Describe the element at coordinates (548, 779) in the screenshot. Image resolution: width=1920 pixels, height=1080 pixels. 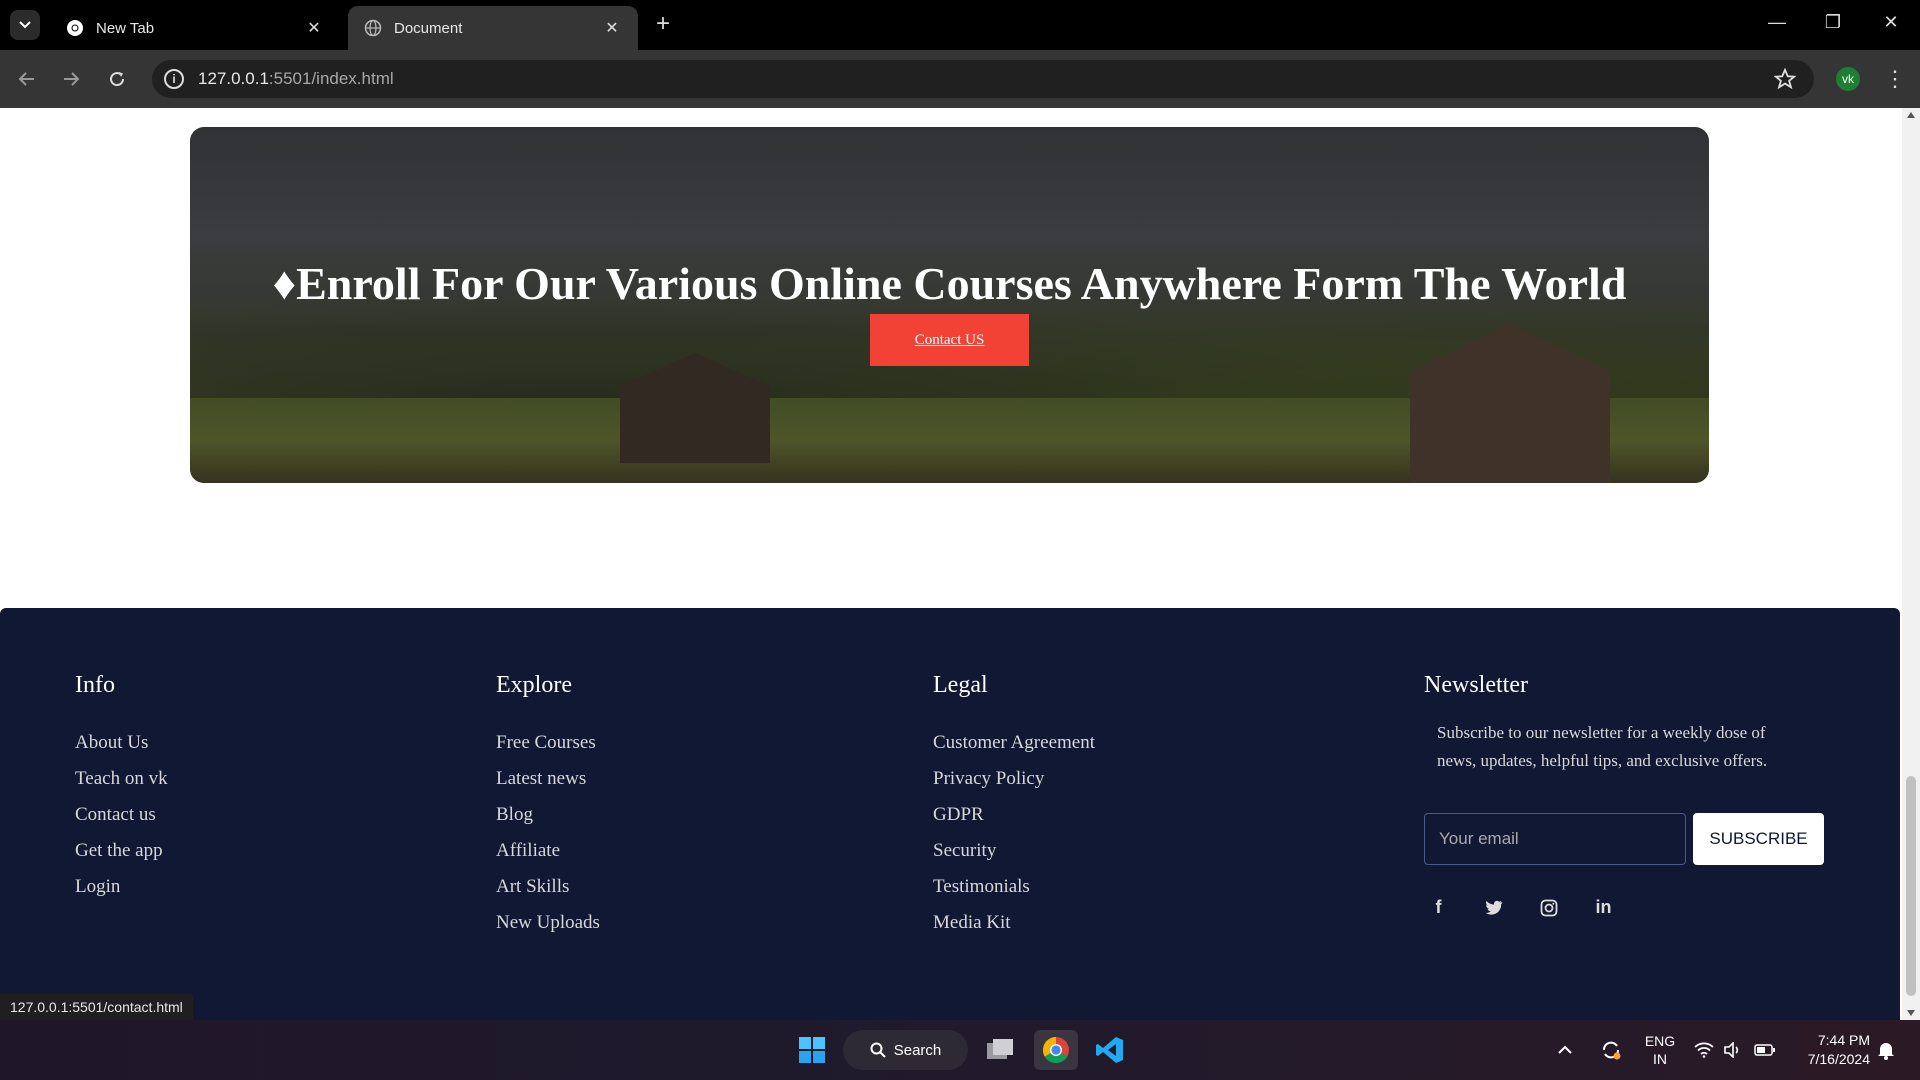
I see `footer-link: Latest news` at that location.